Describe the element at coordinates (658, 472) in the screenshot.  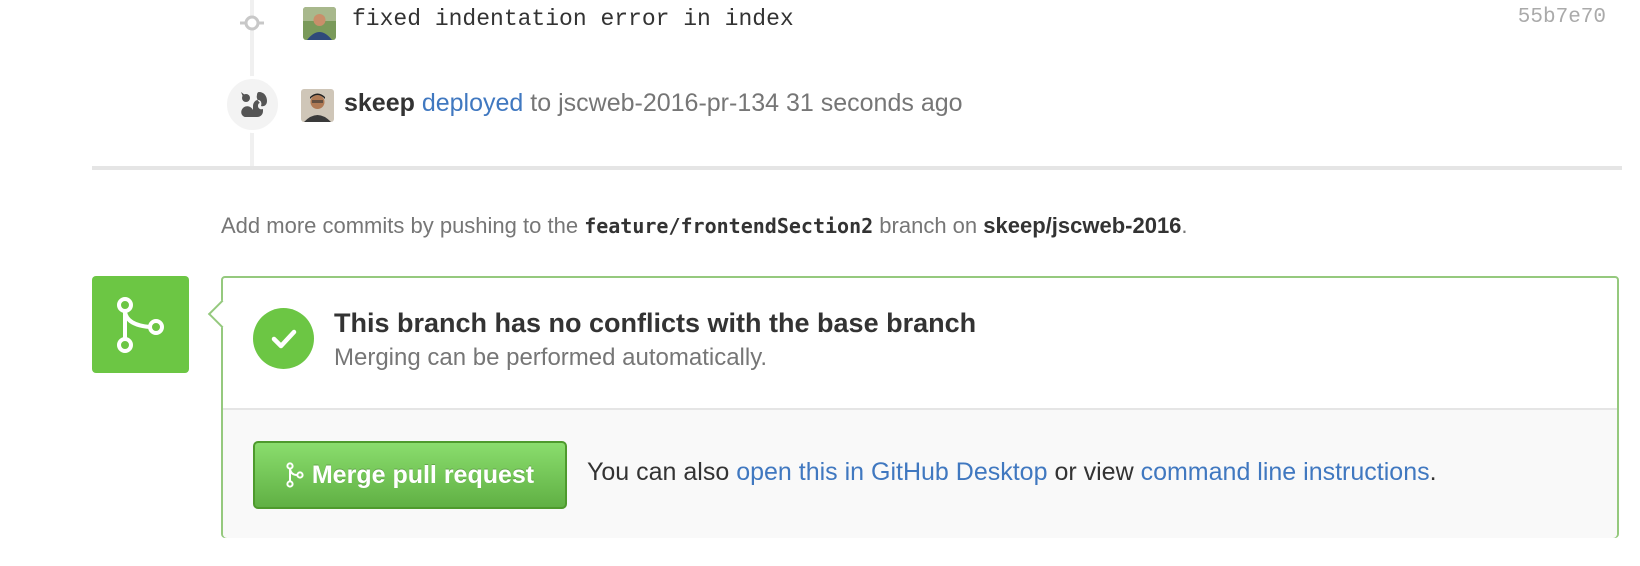
I see `also-prefix: You can also` at that location.